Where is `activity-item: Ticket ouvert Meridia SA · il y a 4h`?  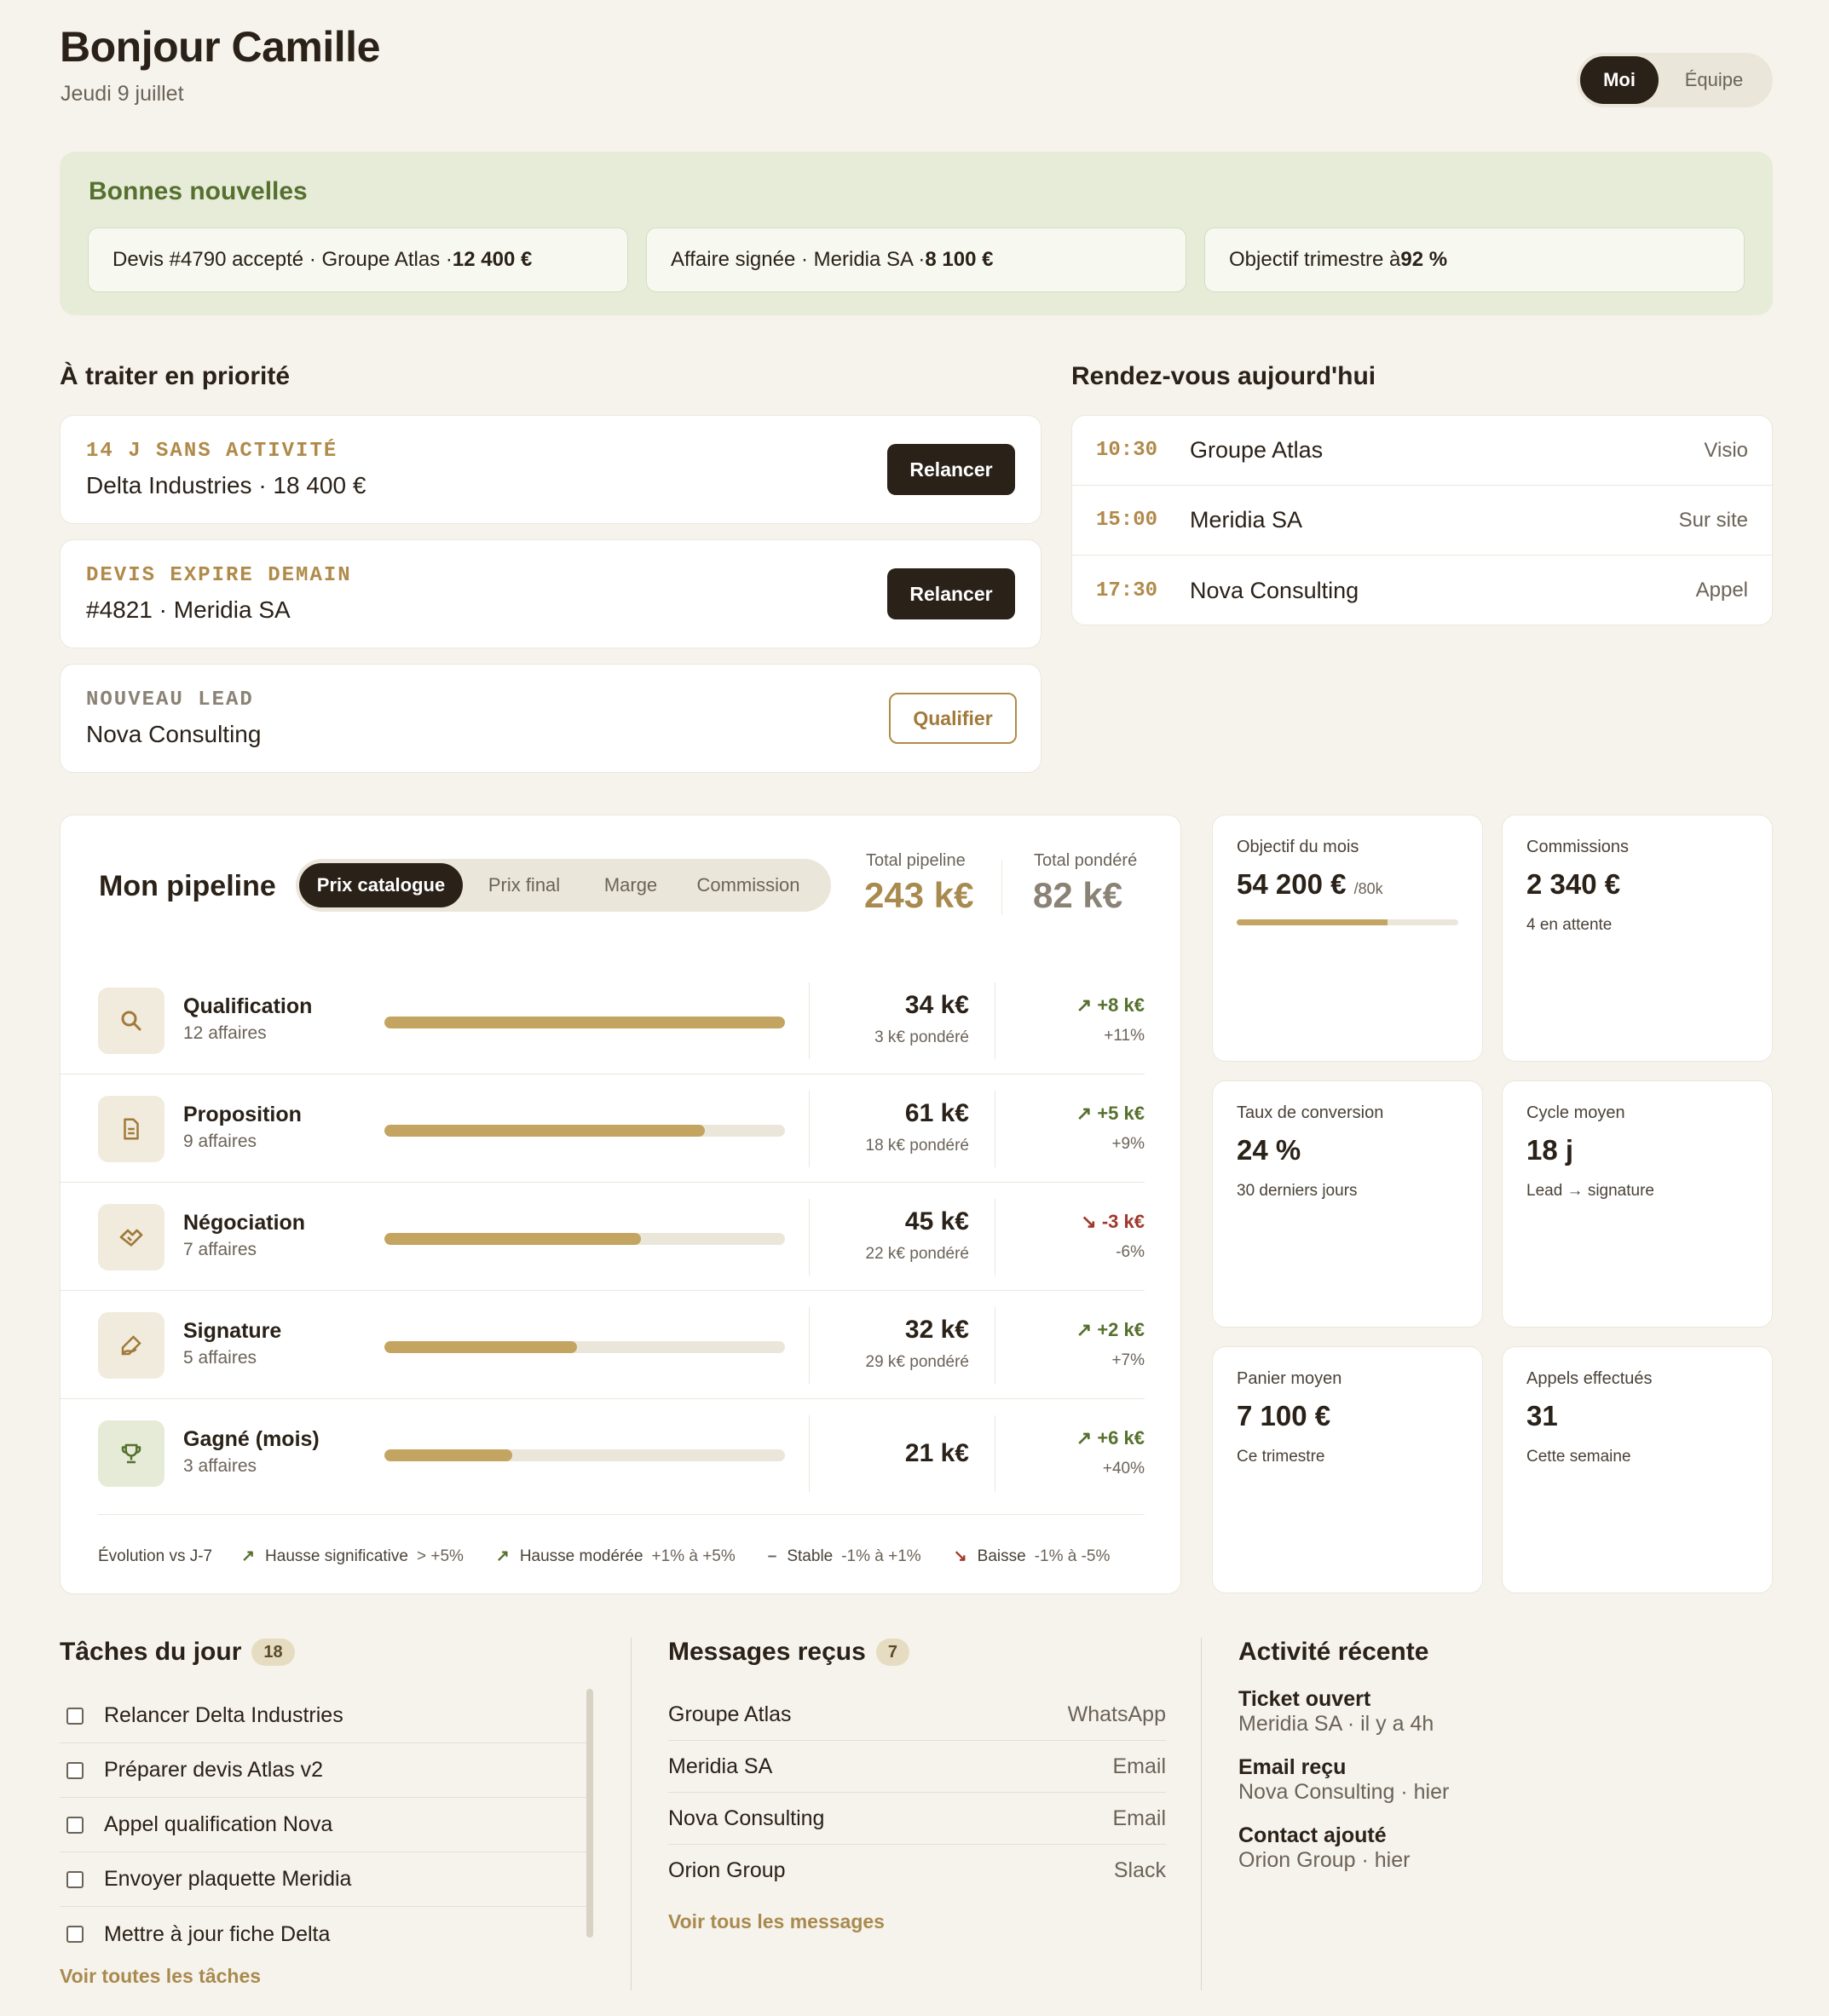
activity-item: Ticket ouvert Meridia SA · il y a 4h is located at coordinates (1344, 1721).